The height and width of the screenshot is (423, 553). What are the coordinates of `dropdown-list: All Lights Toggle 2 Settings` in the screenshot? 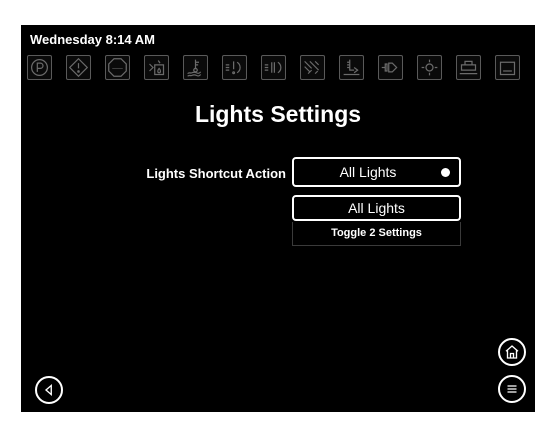 It's located at (376, 222).